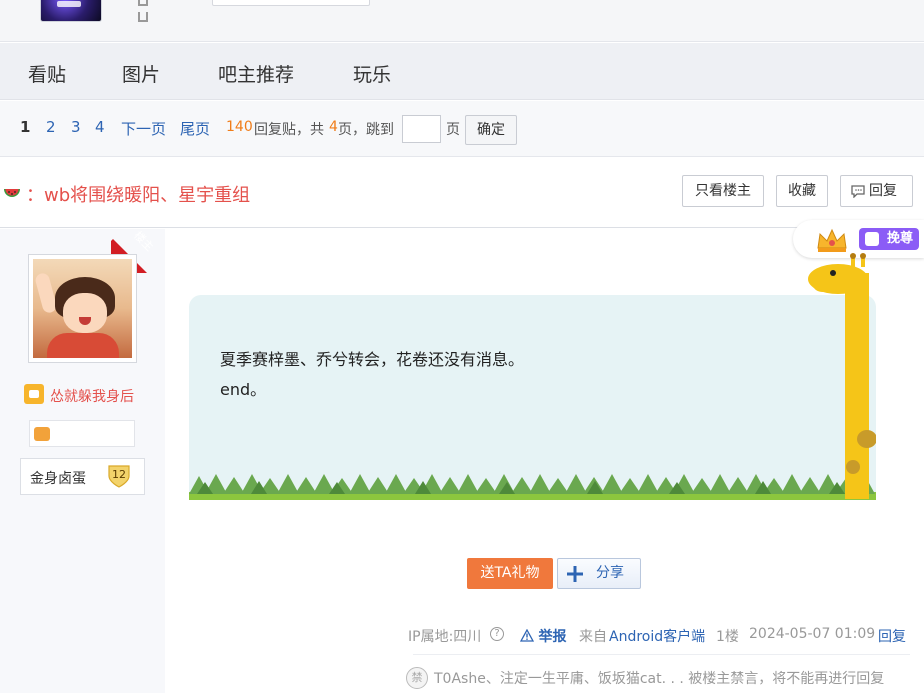 The image size is (924, 693). Describe the element at coordinates (661, 654) in the screenshot. I see `divider` at that location.